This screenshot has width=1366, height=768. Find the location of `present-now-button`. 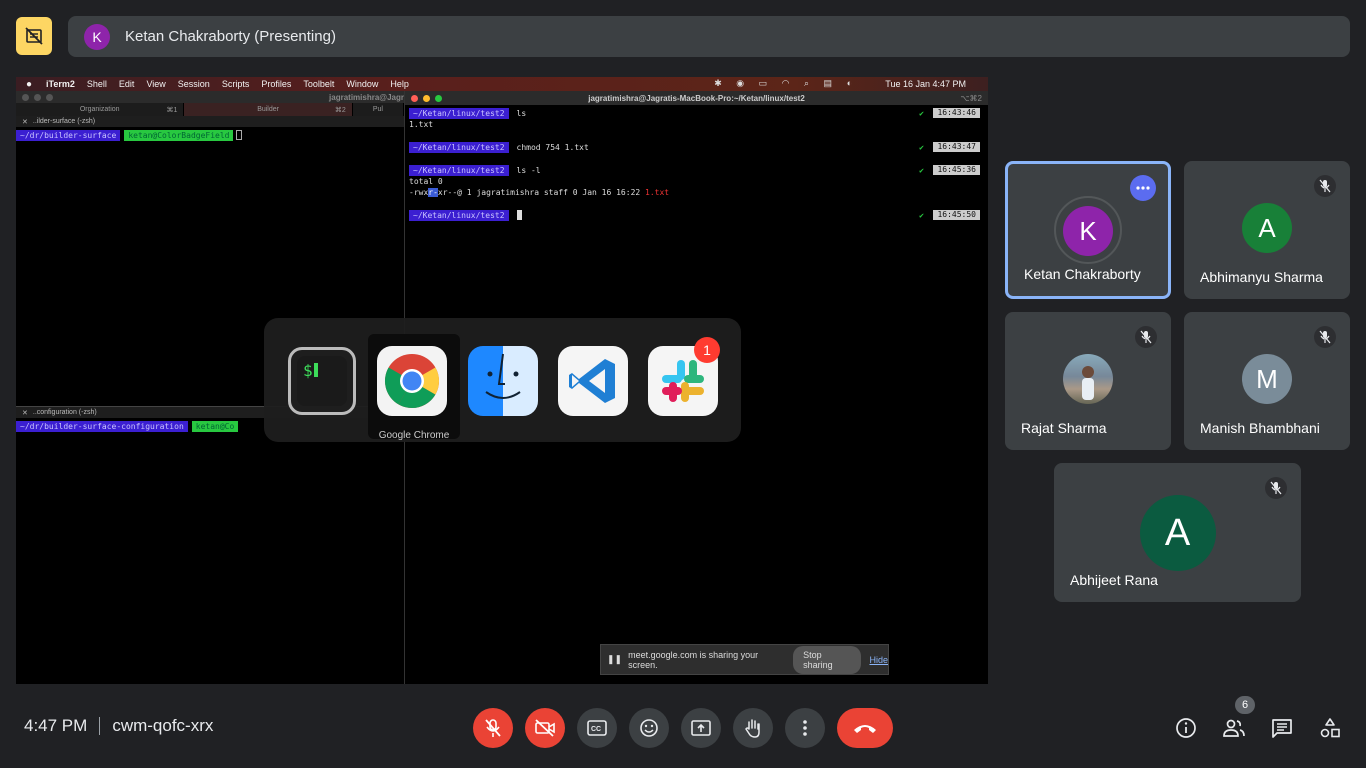

present-now-button is located at coordinates (701, 728).